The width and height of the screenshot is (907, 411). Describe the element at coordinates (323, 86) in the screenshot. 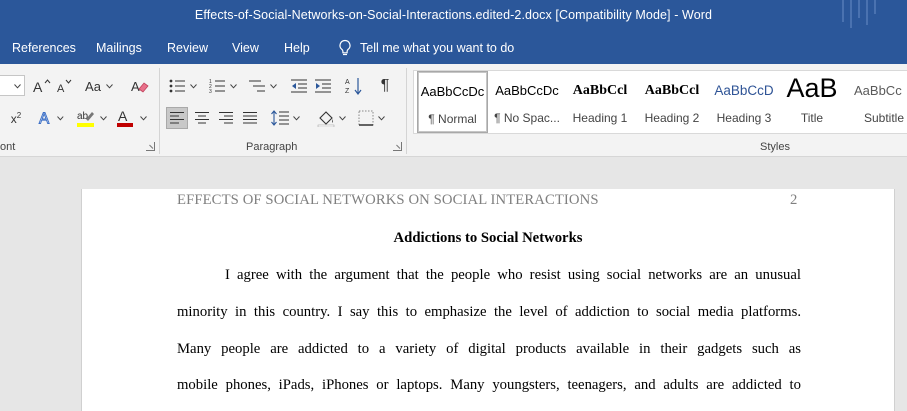

I see `increase-indent-button` at that location.